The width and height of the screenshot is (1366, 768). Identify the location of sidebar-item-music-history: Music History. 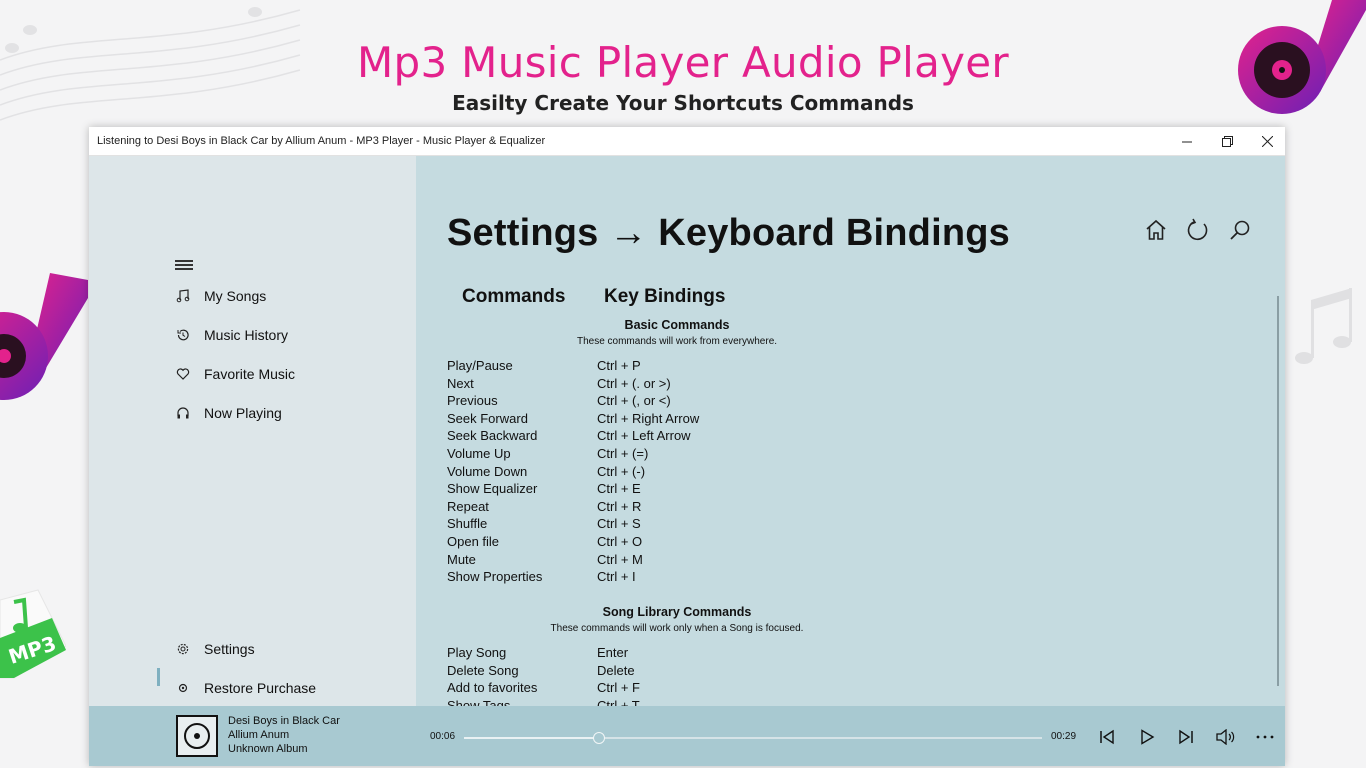
(230, 335).